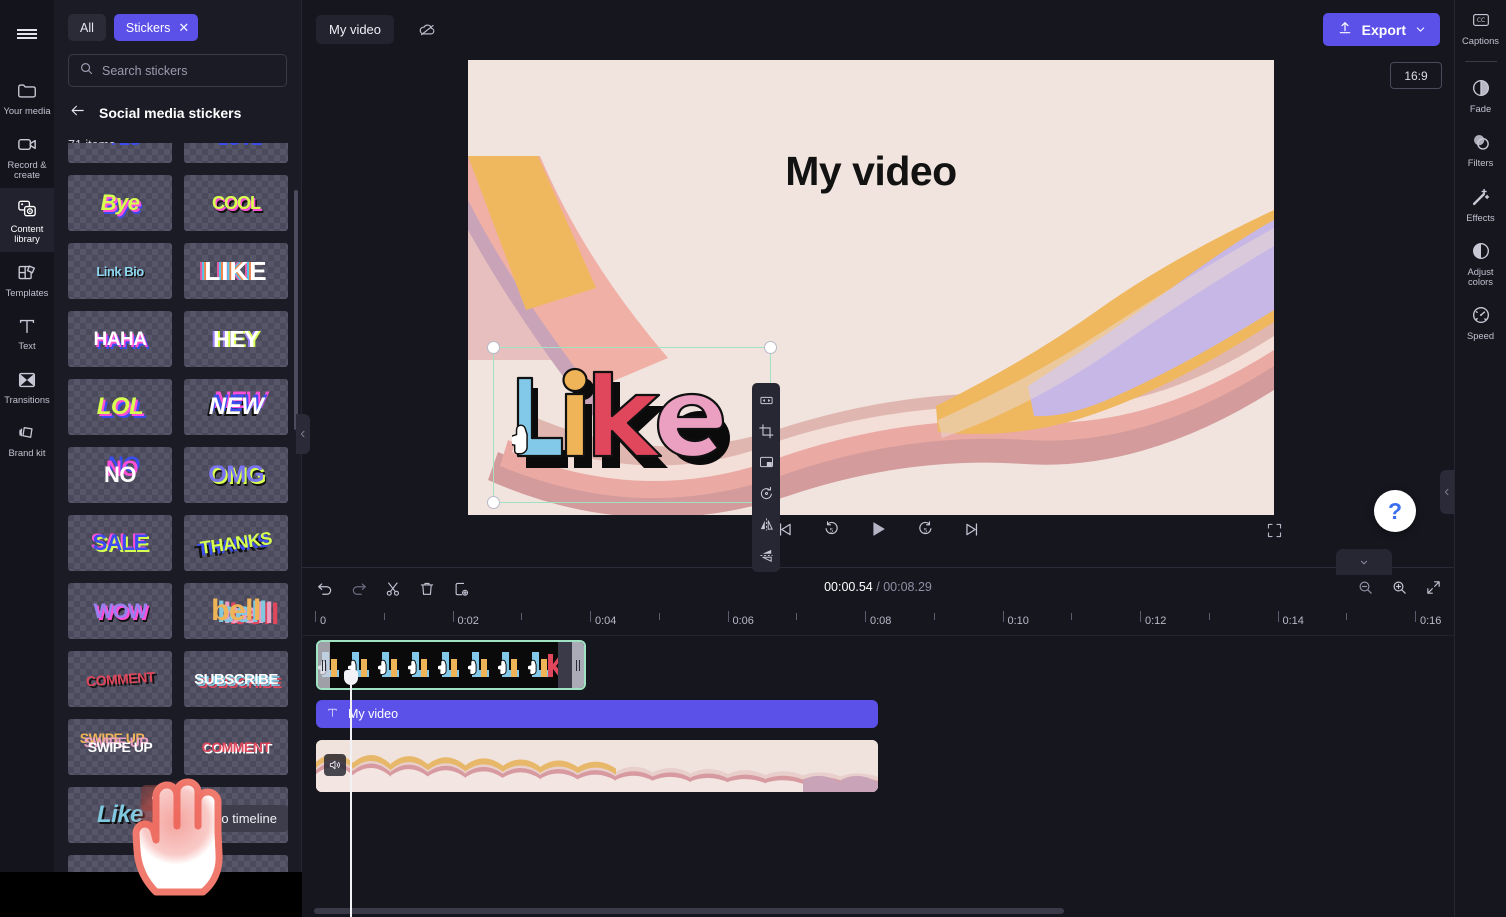 The height and width of the screenshot is (917, 1506). Describe the element at coordinates (597, 714) in the screenshot. I see `timeline-clip-text: My video` at that location.